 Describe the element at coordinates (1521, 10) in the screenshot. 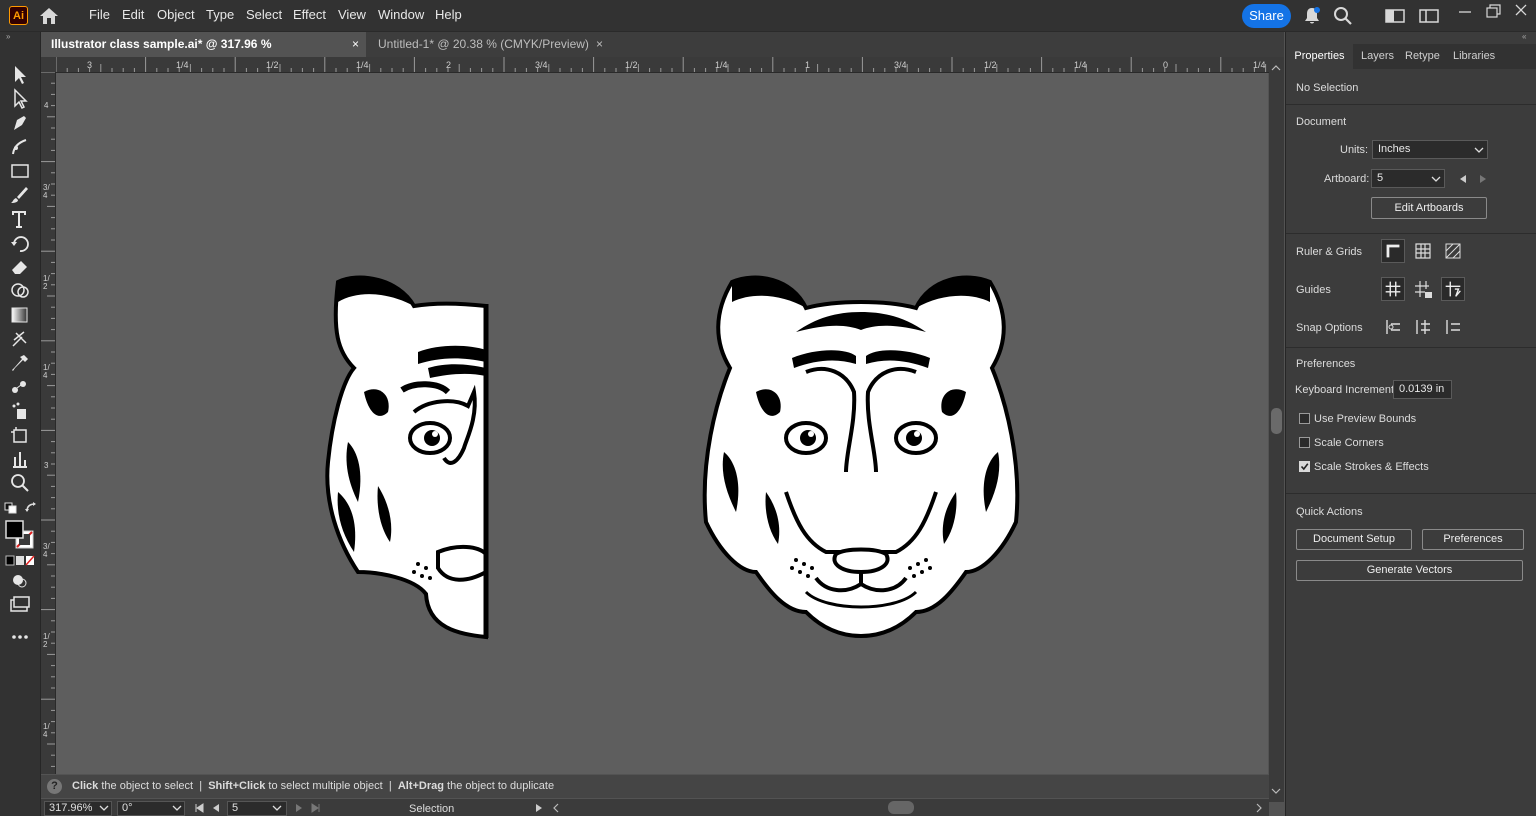

I see `close-window-icon` at that location.